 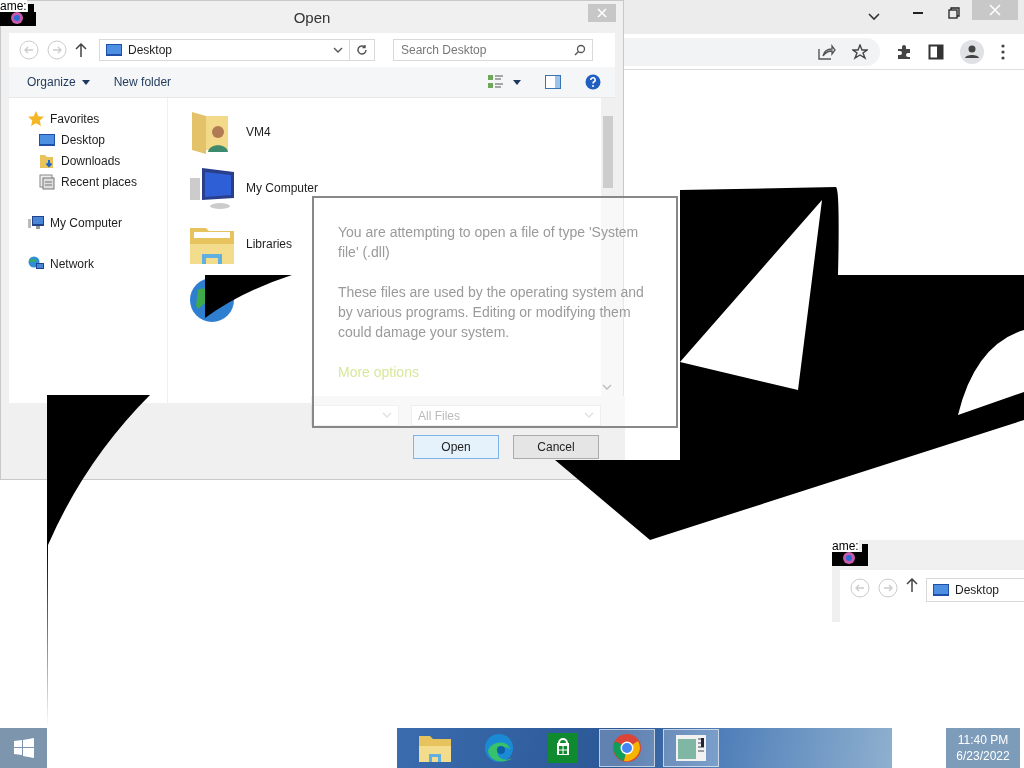 What do you see at coordinates (88, 181) in the screenshot?
I see `nav-item: Recent places` at bounding box center [88, 181].